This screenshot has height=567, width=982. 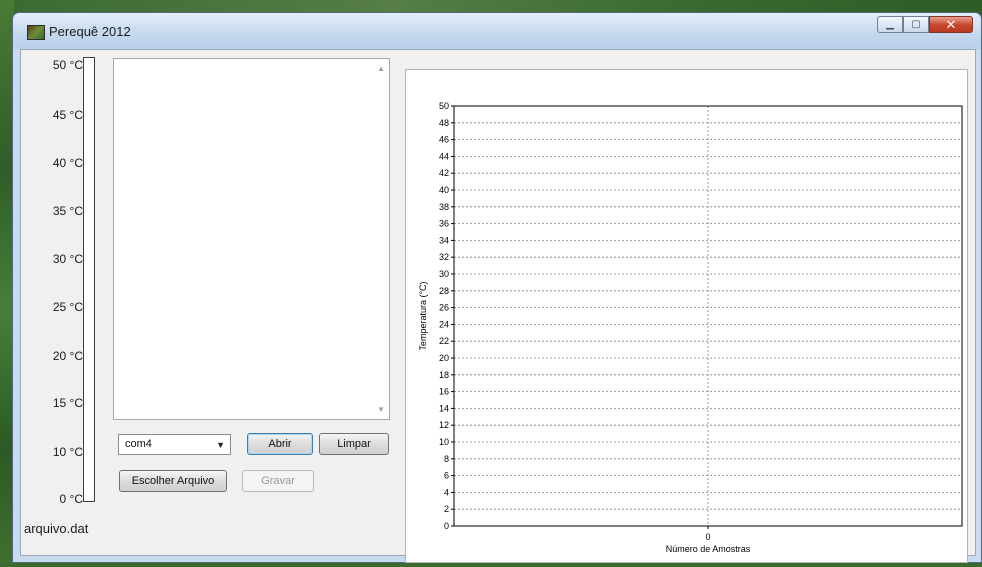 I want to click on app-icon, so click(x=36, y=32).